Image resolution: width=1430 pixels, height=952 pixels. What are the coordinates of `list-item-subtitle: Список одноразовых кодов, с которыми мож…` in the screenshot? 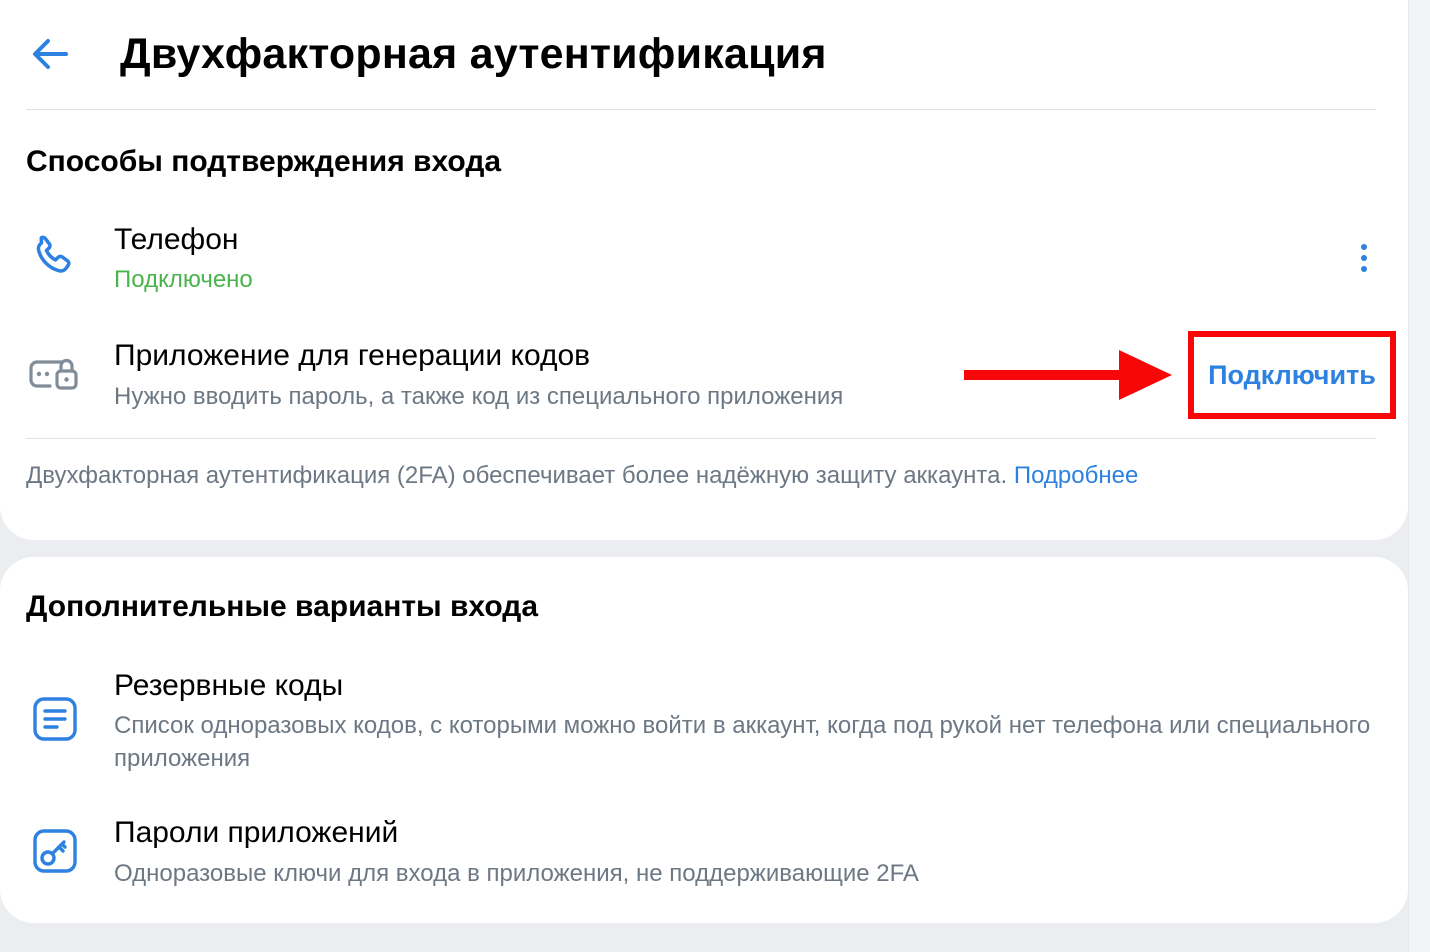 It's located at (742, 742).